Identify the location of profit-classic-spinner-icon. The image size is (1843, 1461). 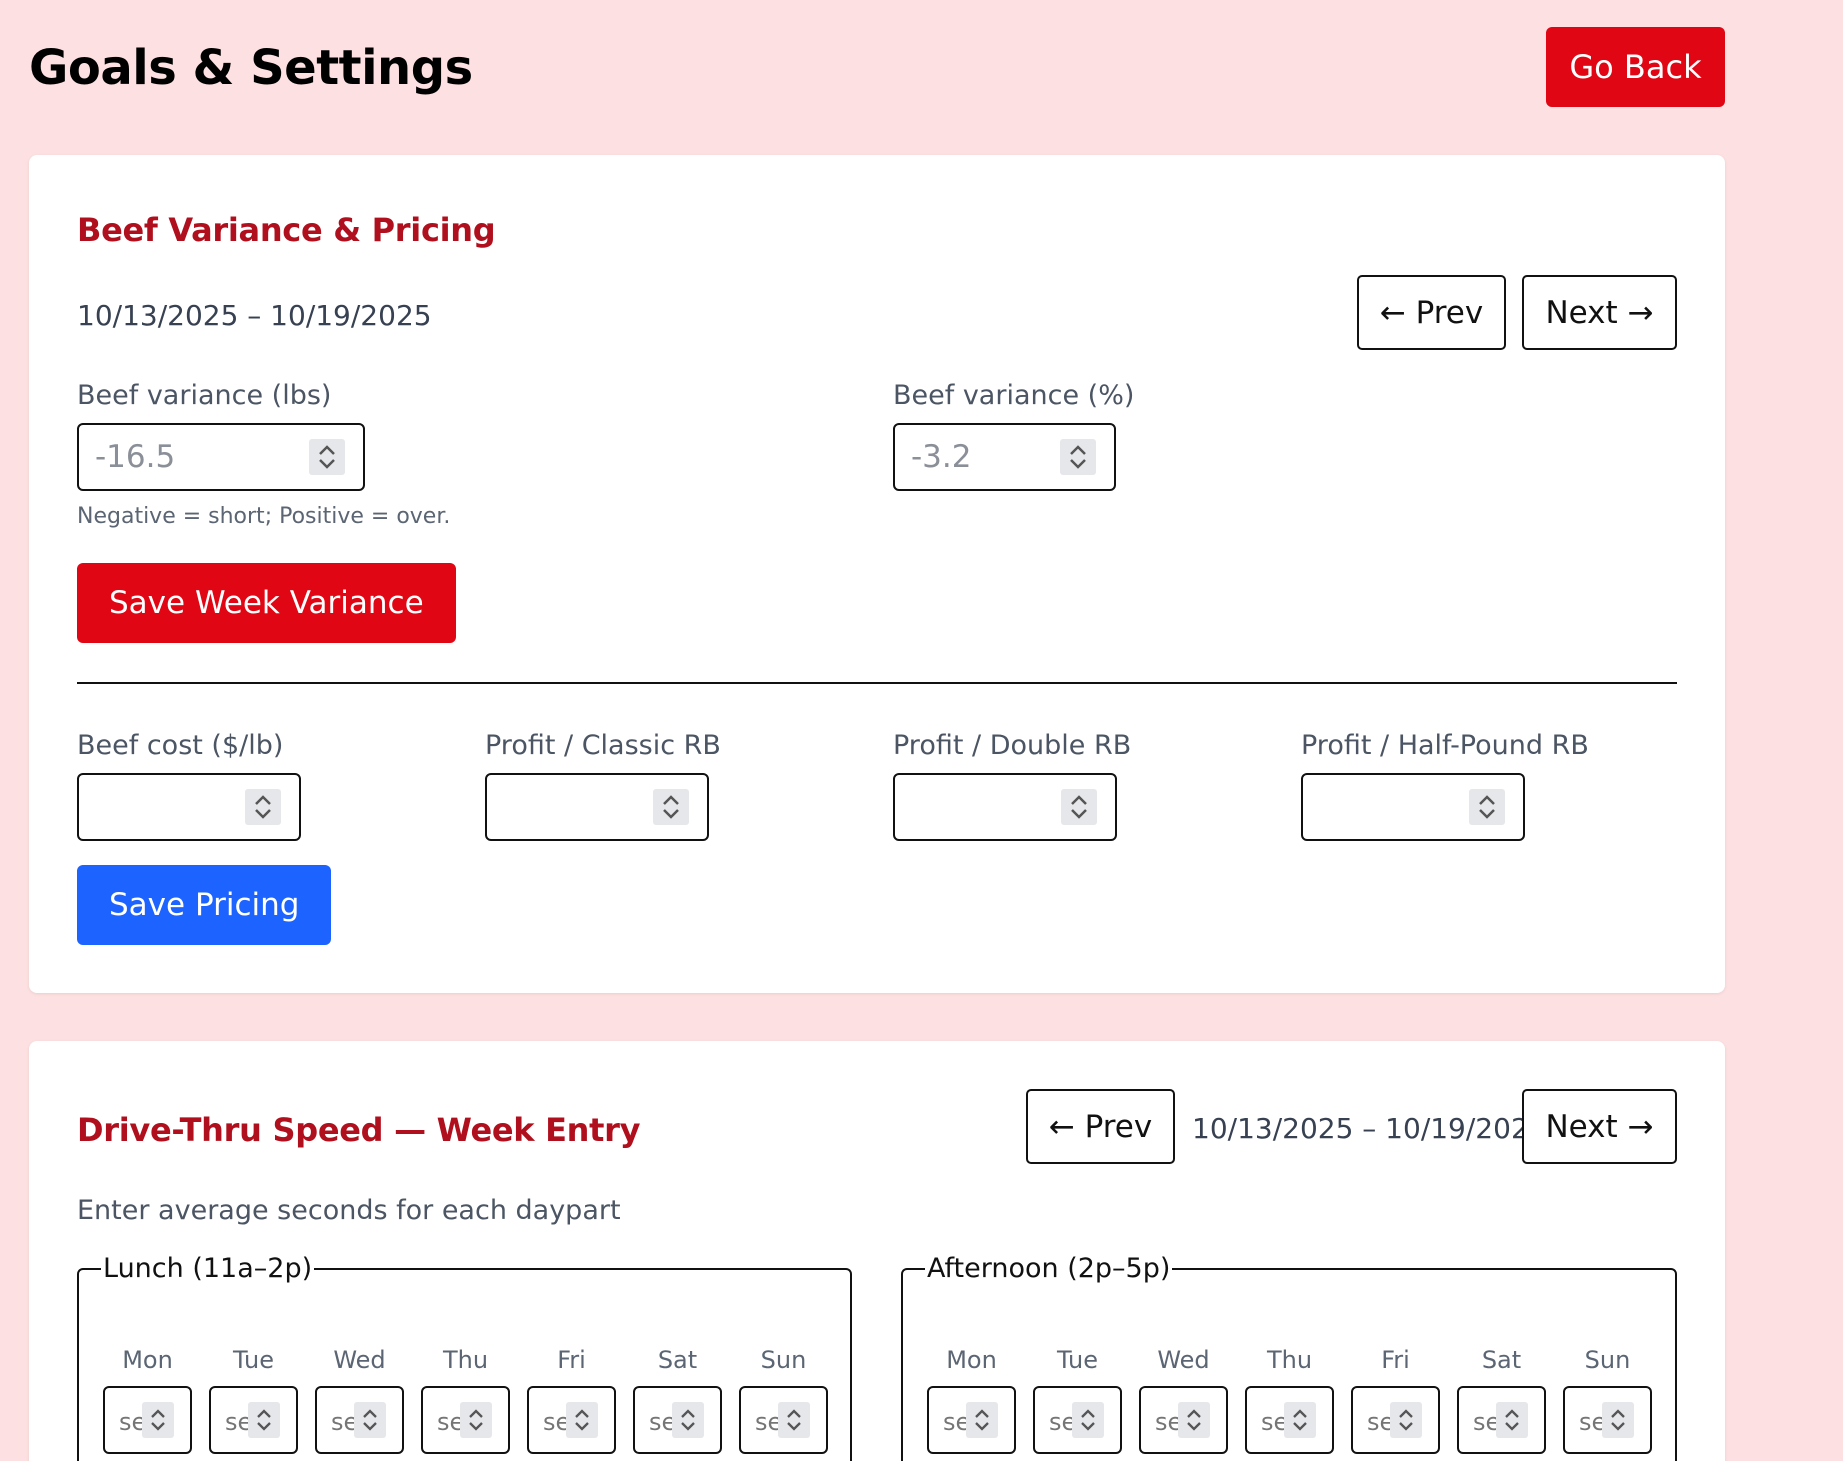
(671, 807).